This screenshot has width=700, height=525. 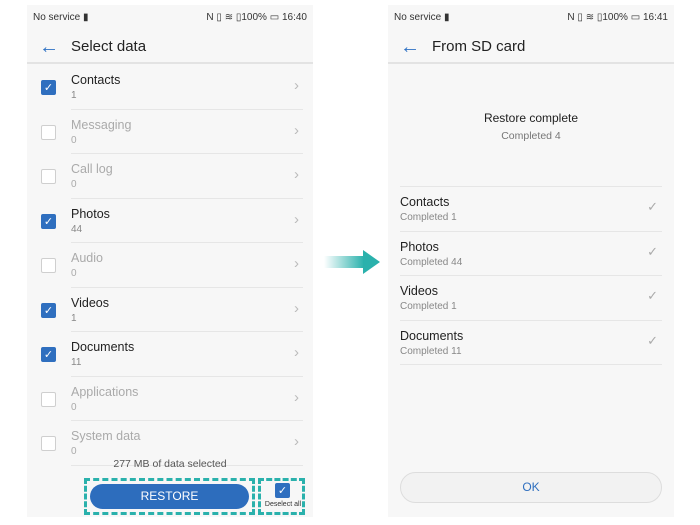 I want to click on flow-arrowhead-icon, so click(x=371, y=262).